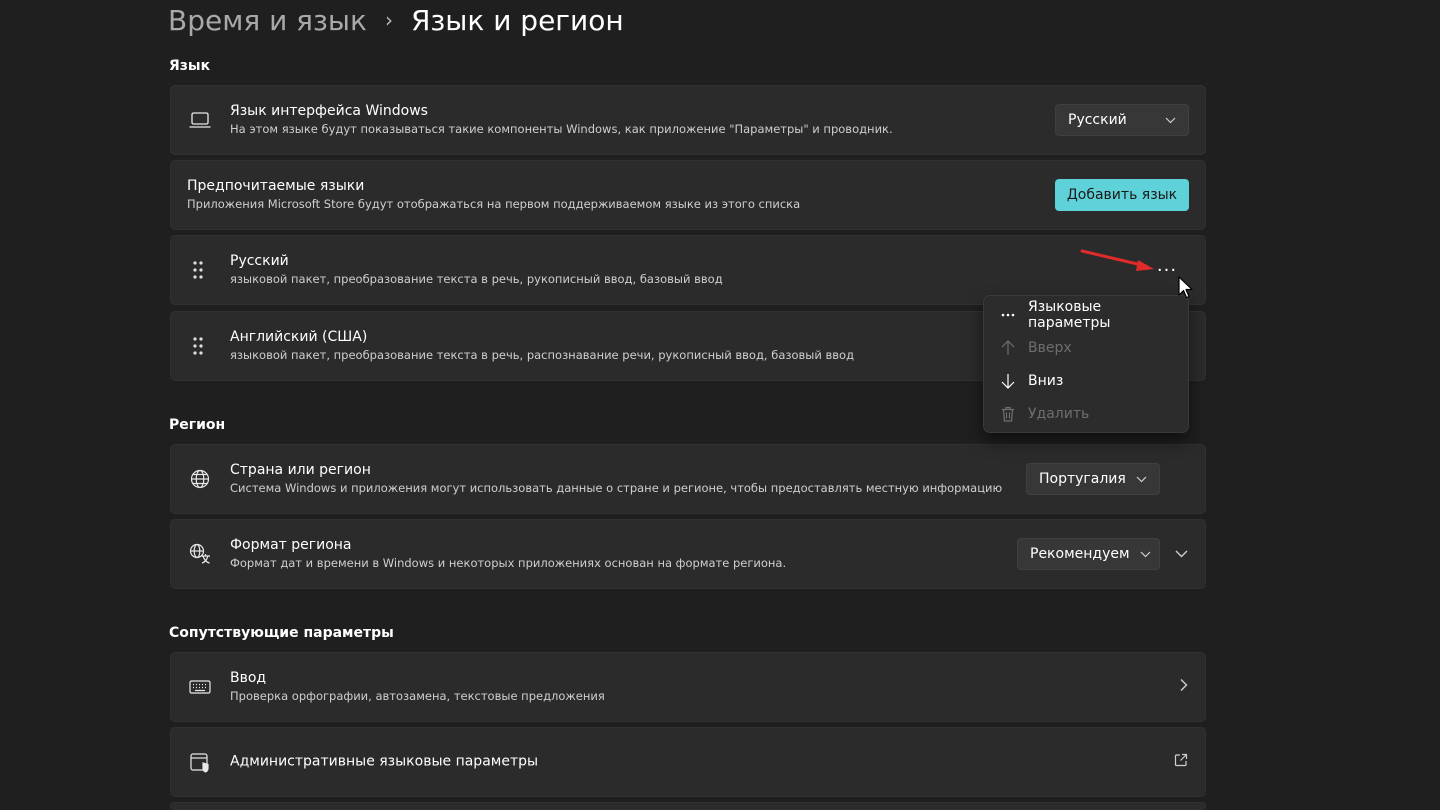 This screenshot has width=1440, height=810. What do you see at coordinates (281, 633) in the screenshot?
I see `section-title-related: Сопутствующие параметры` at bounding box center [281, 633].